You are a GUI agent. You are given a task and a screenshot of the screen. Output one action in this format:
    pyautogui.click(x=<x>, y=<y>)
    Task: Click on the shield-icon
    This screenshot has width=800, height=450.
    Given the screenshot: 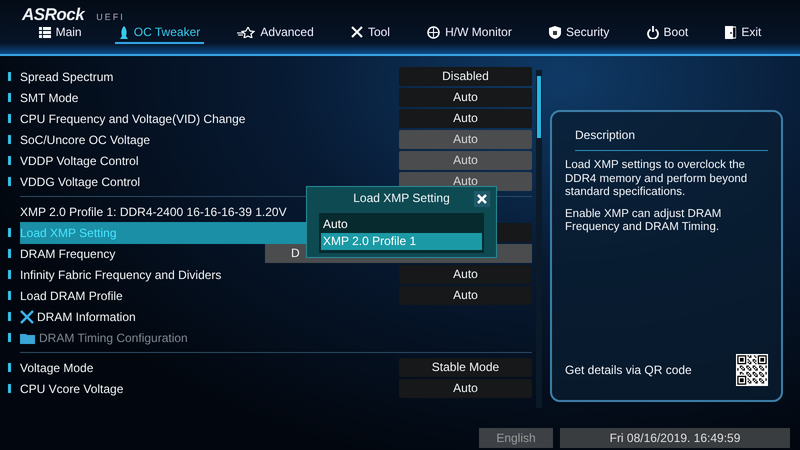 What is the action you would take?
    pyautogui.click(x=555, y=32)
    